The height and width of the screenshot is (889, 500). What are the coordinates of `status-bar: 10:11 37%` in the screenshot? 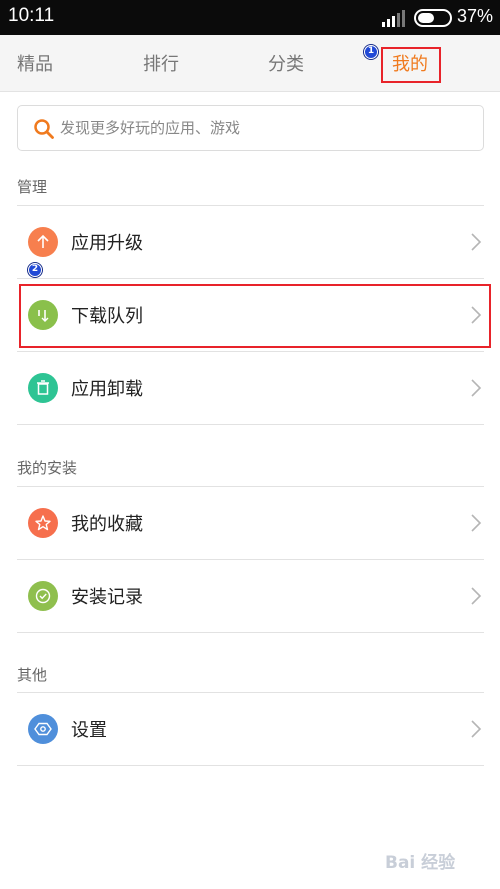 It's located at (250, 17).